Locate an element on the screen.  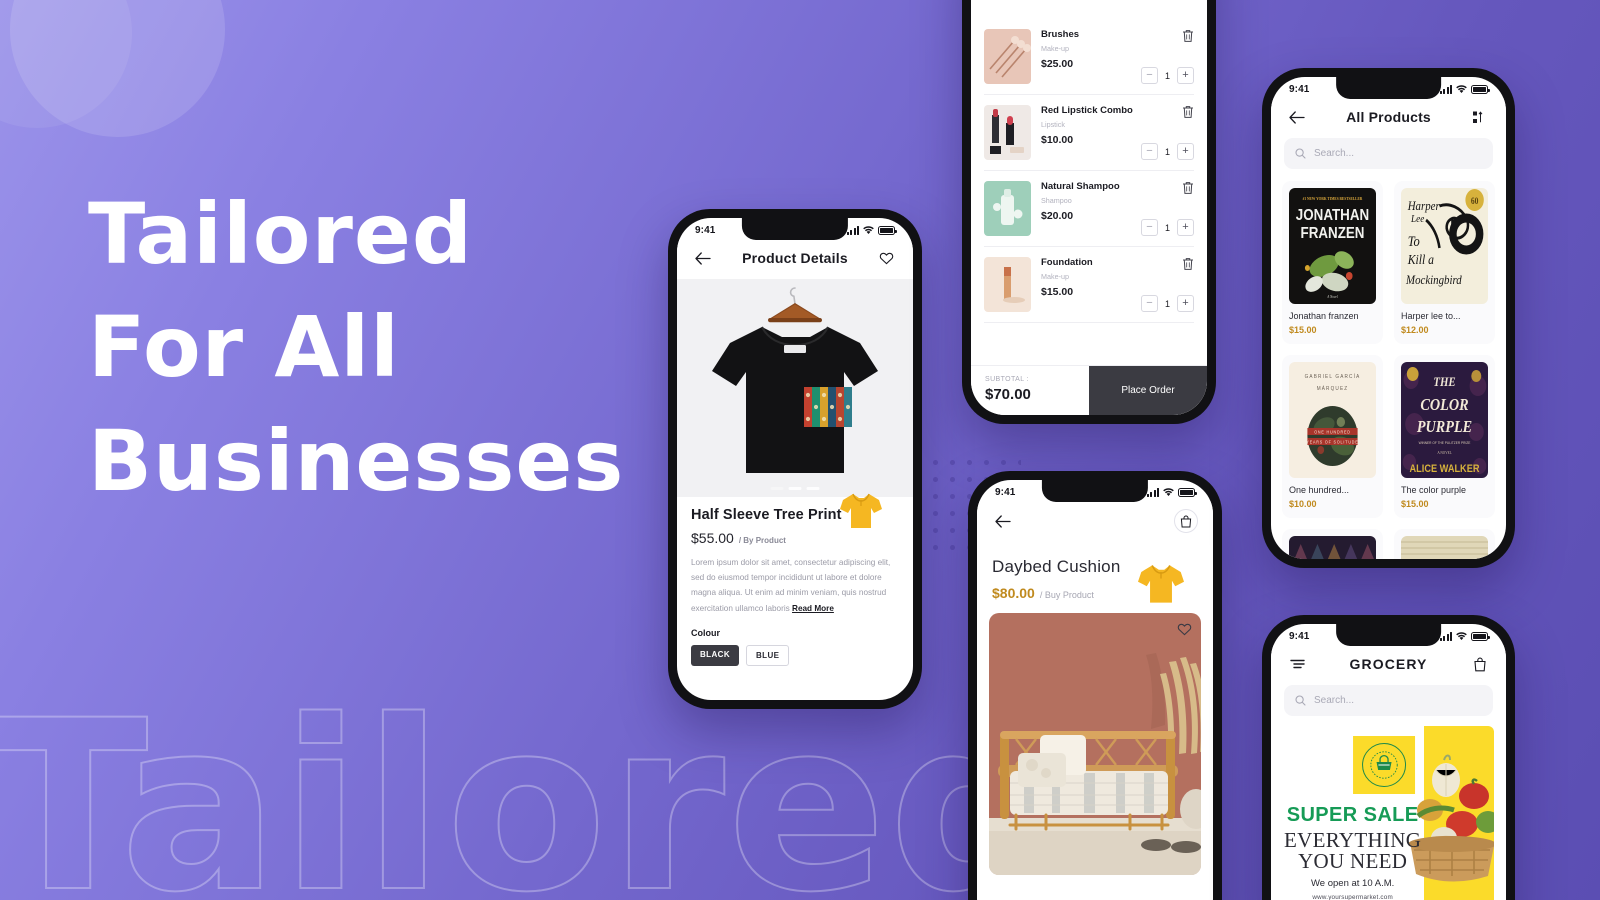
basket-icon is located at coordinates (1383, 765).